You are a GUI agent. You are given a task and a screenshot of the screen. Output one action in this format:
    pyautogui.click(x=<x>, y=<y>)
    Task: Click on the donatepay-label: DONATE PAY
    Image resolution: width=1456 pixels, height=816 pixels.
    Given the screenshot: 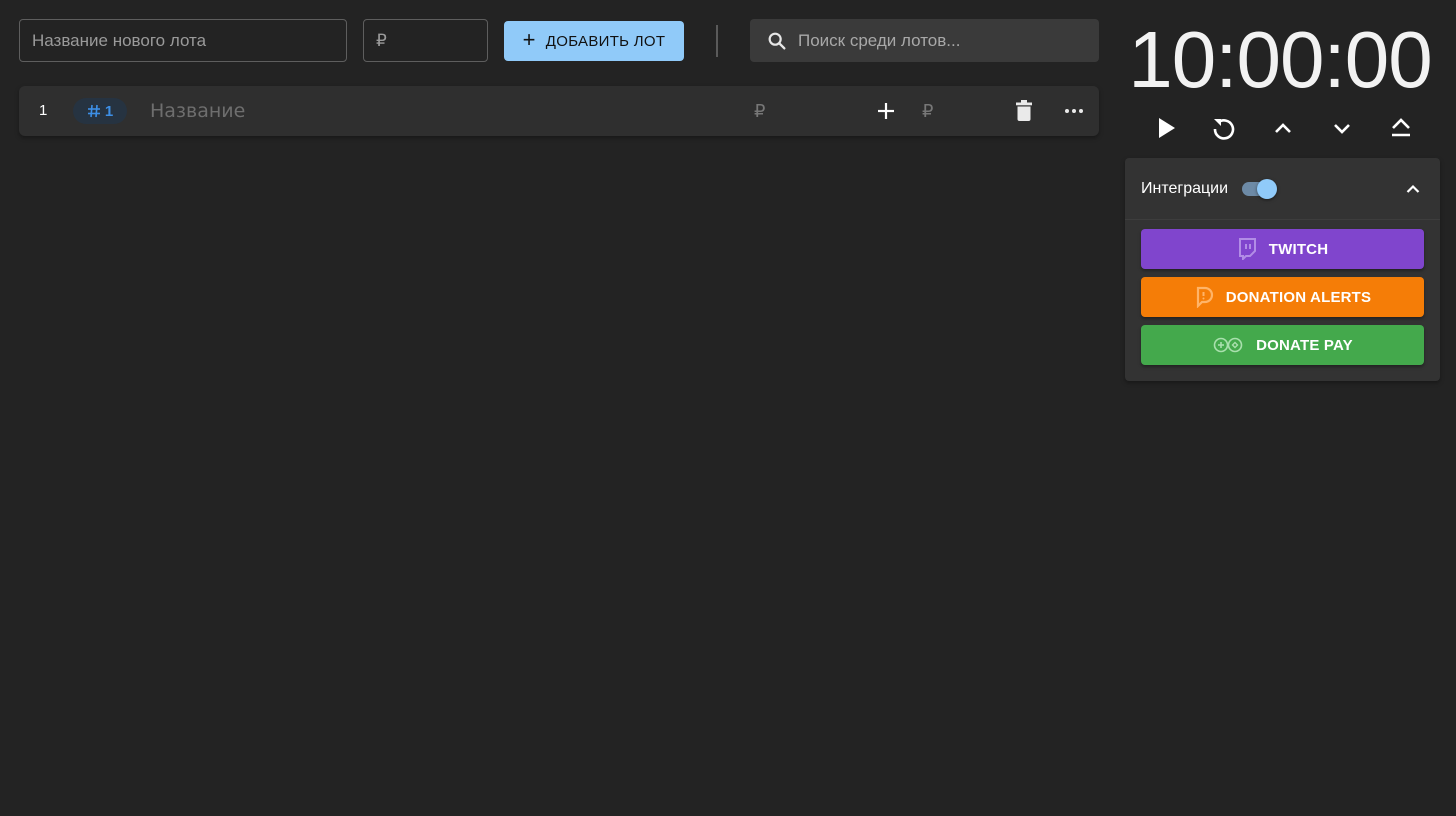 What is the action you would take?
    pyautogui.click(x=1304, y=345)
    